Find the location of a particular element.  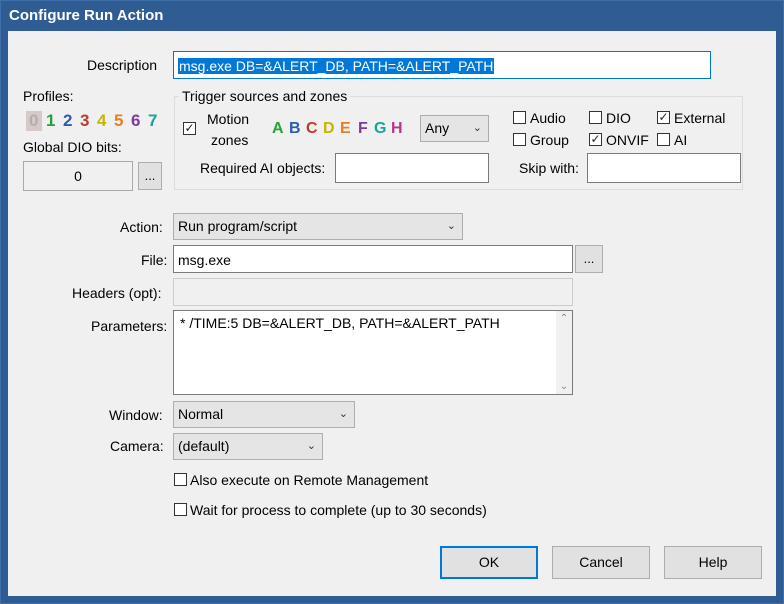

ok-button: OK is located at coordinates (489, 562).